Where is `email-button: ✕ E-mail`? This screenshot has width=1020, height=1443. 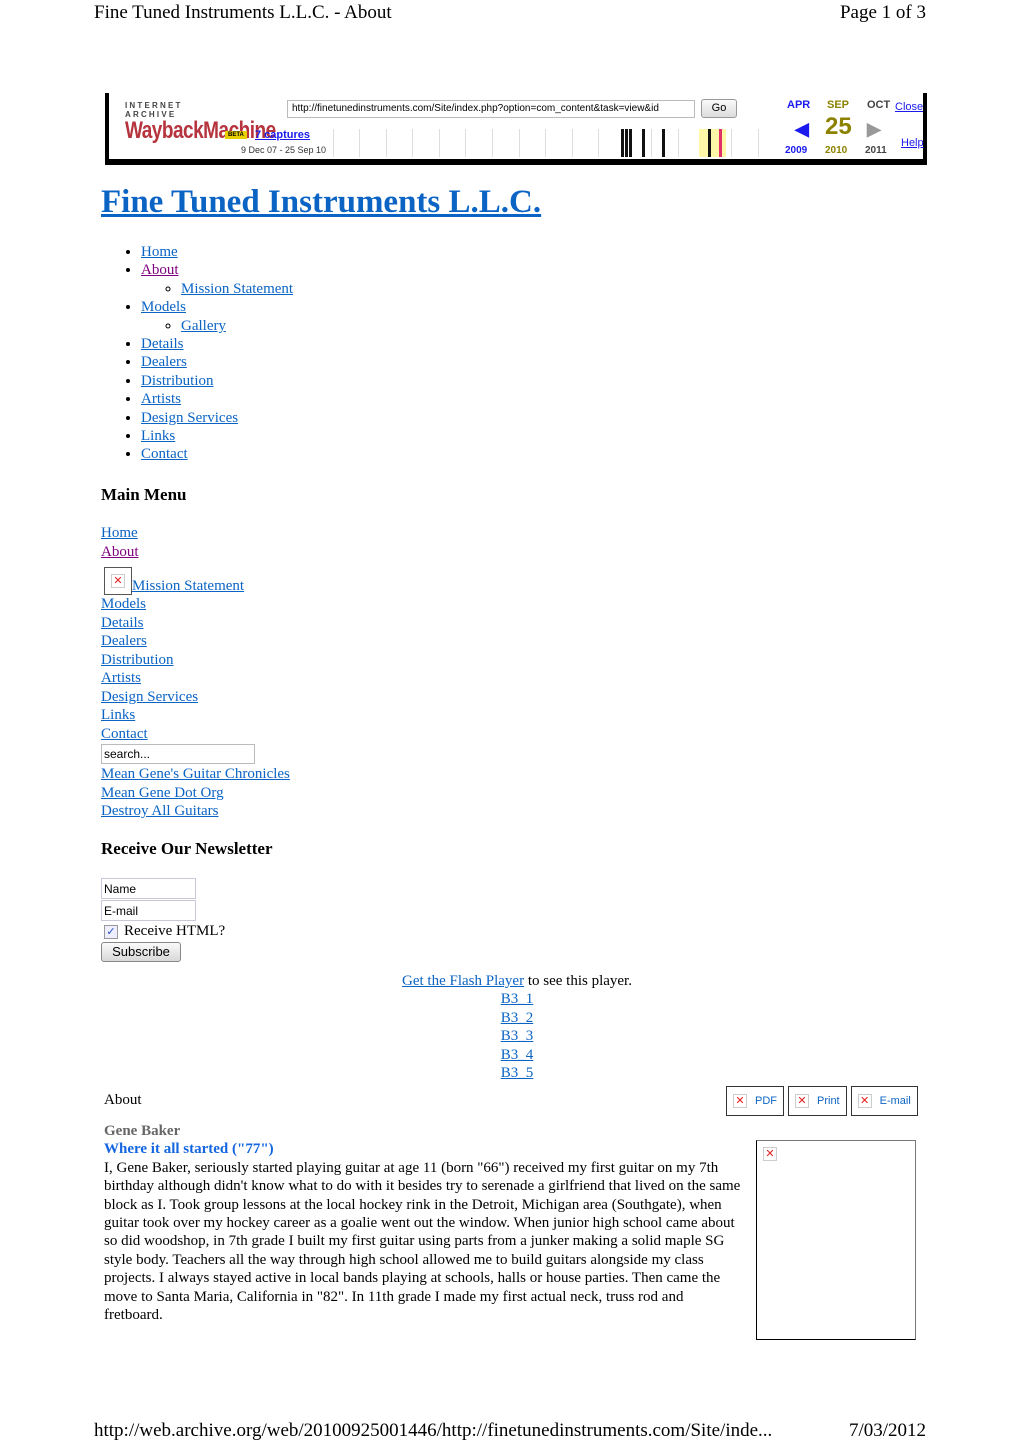 email-button: ✕ E-mail is located at coordinates (884, 1101).